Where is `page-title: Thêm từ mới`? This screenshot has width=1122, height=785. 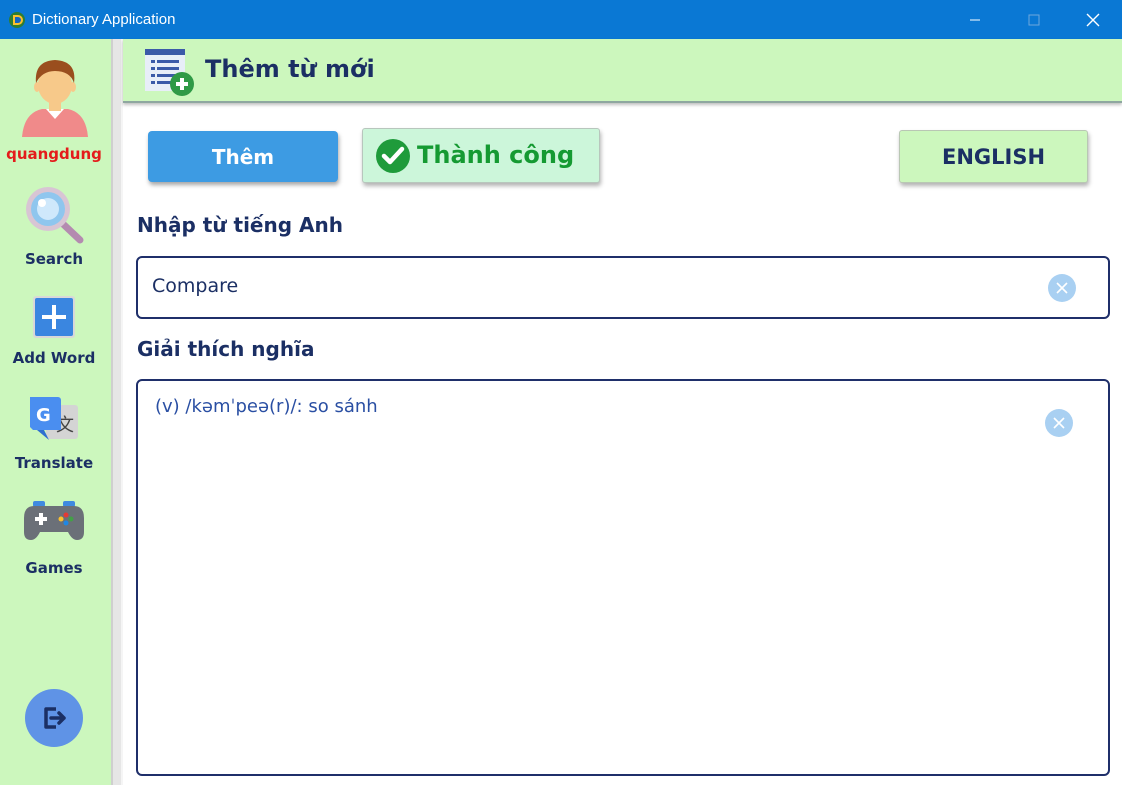
page-title: Thêm từ mới is located at coordinates (290, 69).